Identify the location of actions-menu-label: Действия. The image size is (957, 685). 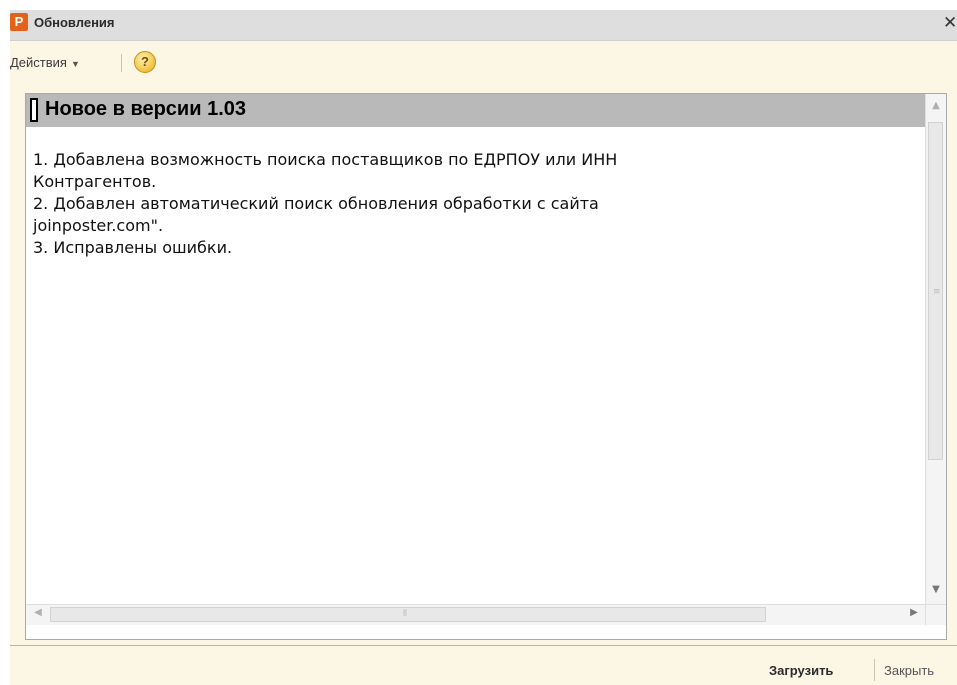
(38, 62).